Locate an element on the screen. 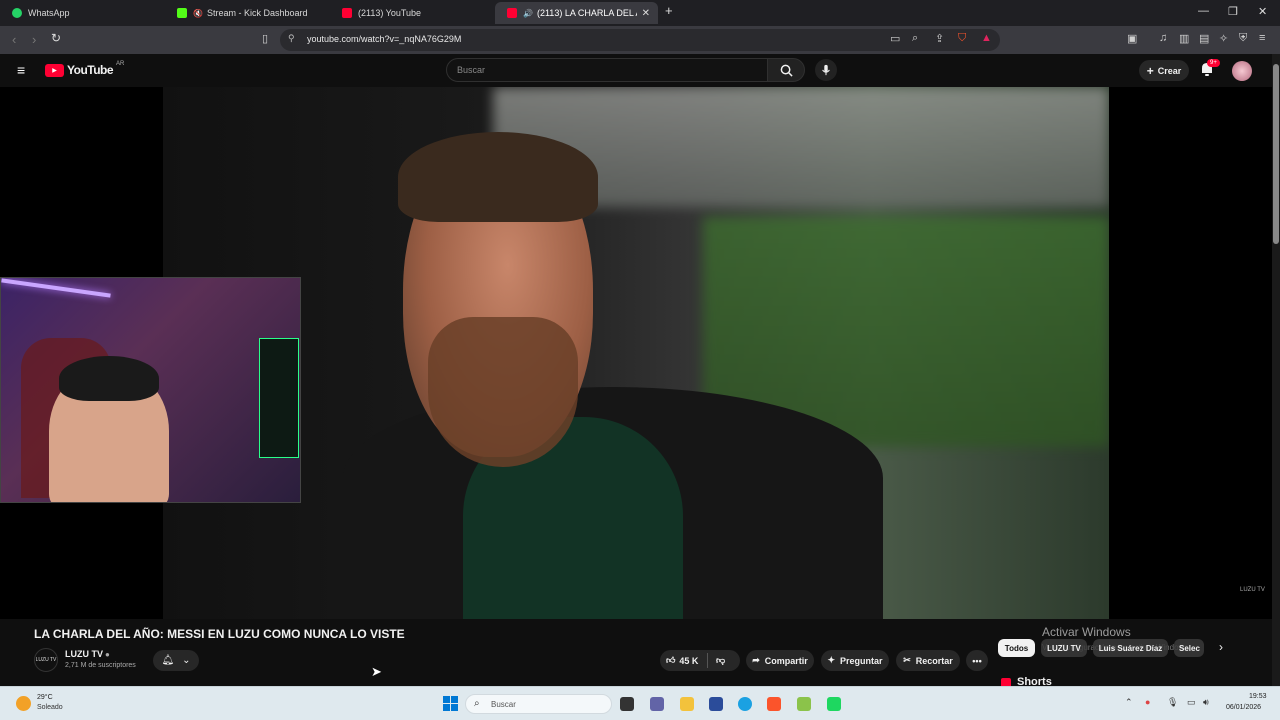 Image resolution: width=1280 pixels, height=720 pixels. reload-icon: ↻ is located at coordinates (56, 38).